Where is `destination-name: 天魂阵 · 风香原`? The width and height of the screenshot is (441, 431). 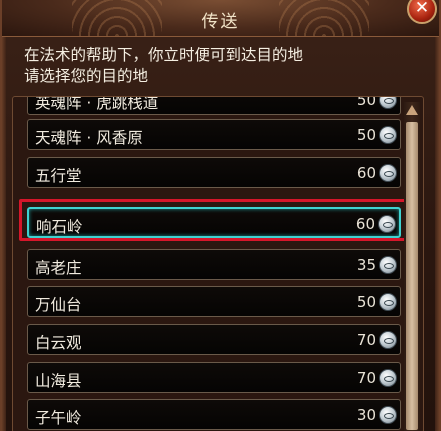
destination-name: 天魂阵 · 风香原 is located at coordinates (89, 138).